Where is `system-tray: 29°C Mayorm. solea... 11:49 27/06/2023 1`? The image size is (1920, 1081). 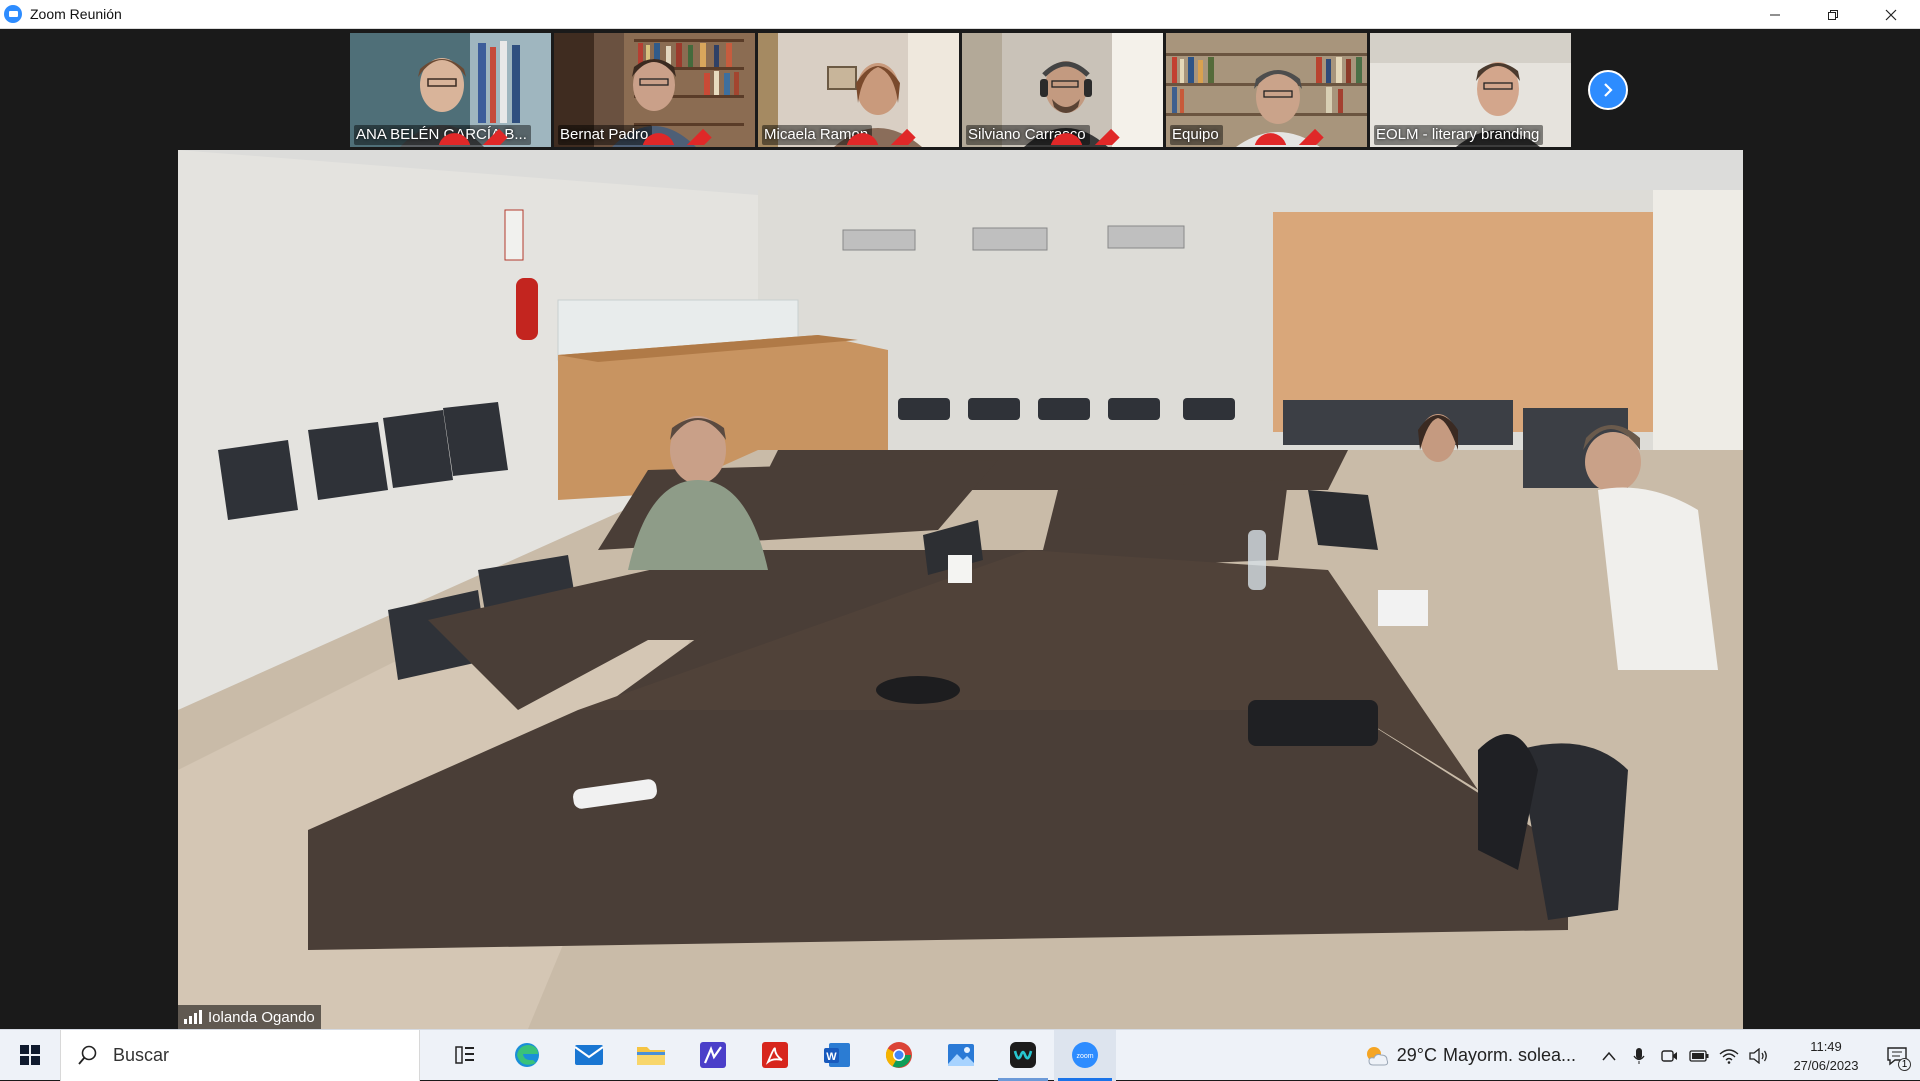
system-tray: 29°C Mayorm. solea... 11:49 27/06/2023 1 is located at coordinates (1641, 1055).